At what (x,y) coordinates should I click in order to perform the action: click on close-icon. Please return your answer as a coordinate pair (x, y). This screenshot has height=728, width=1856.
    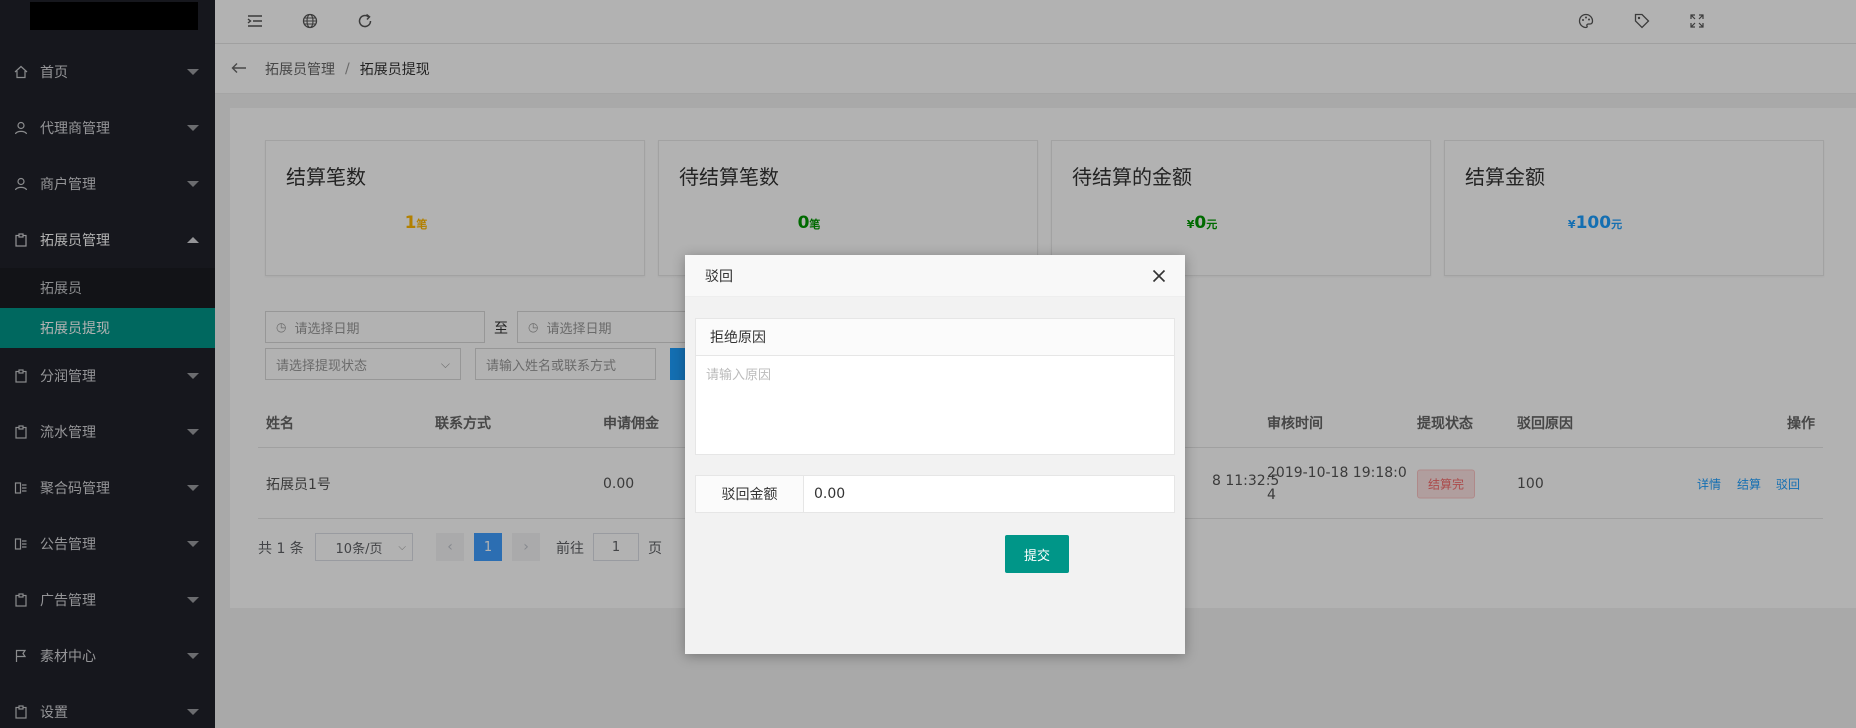
    Looking at the image, I should click on (1159, 276).